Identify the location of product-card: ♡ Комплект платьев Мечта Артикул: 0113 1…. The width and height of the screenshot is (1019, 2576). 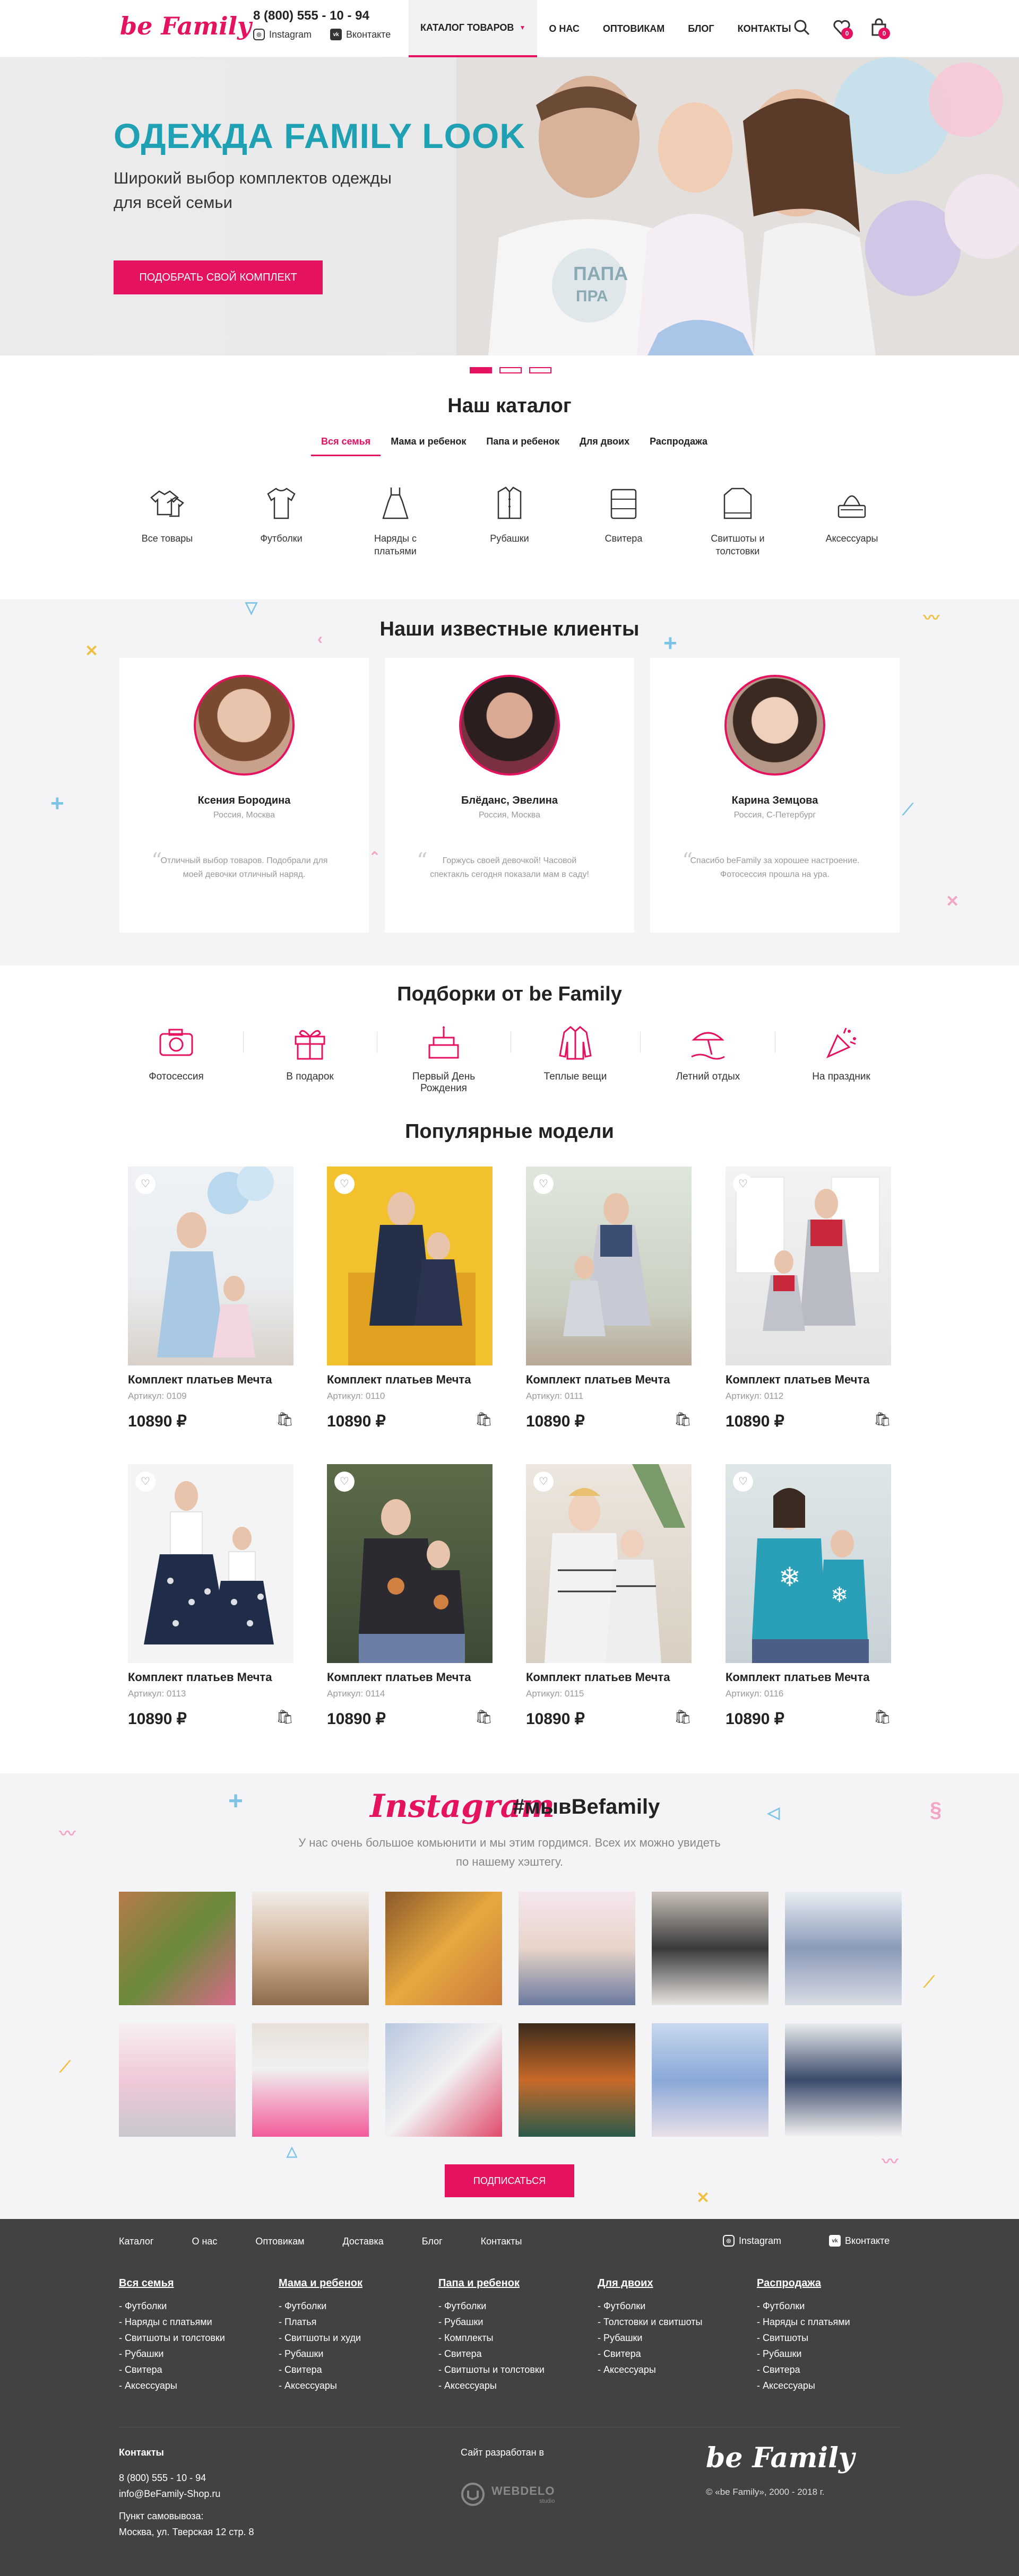
(211, 1596).